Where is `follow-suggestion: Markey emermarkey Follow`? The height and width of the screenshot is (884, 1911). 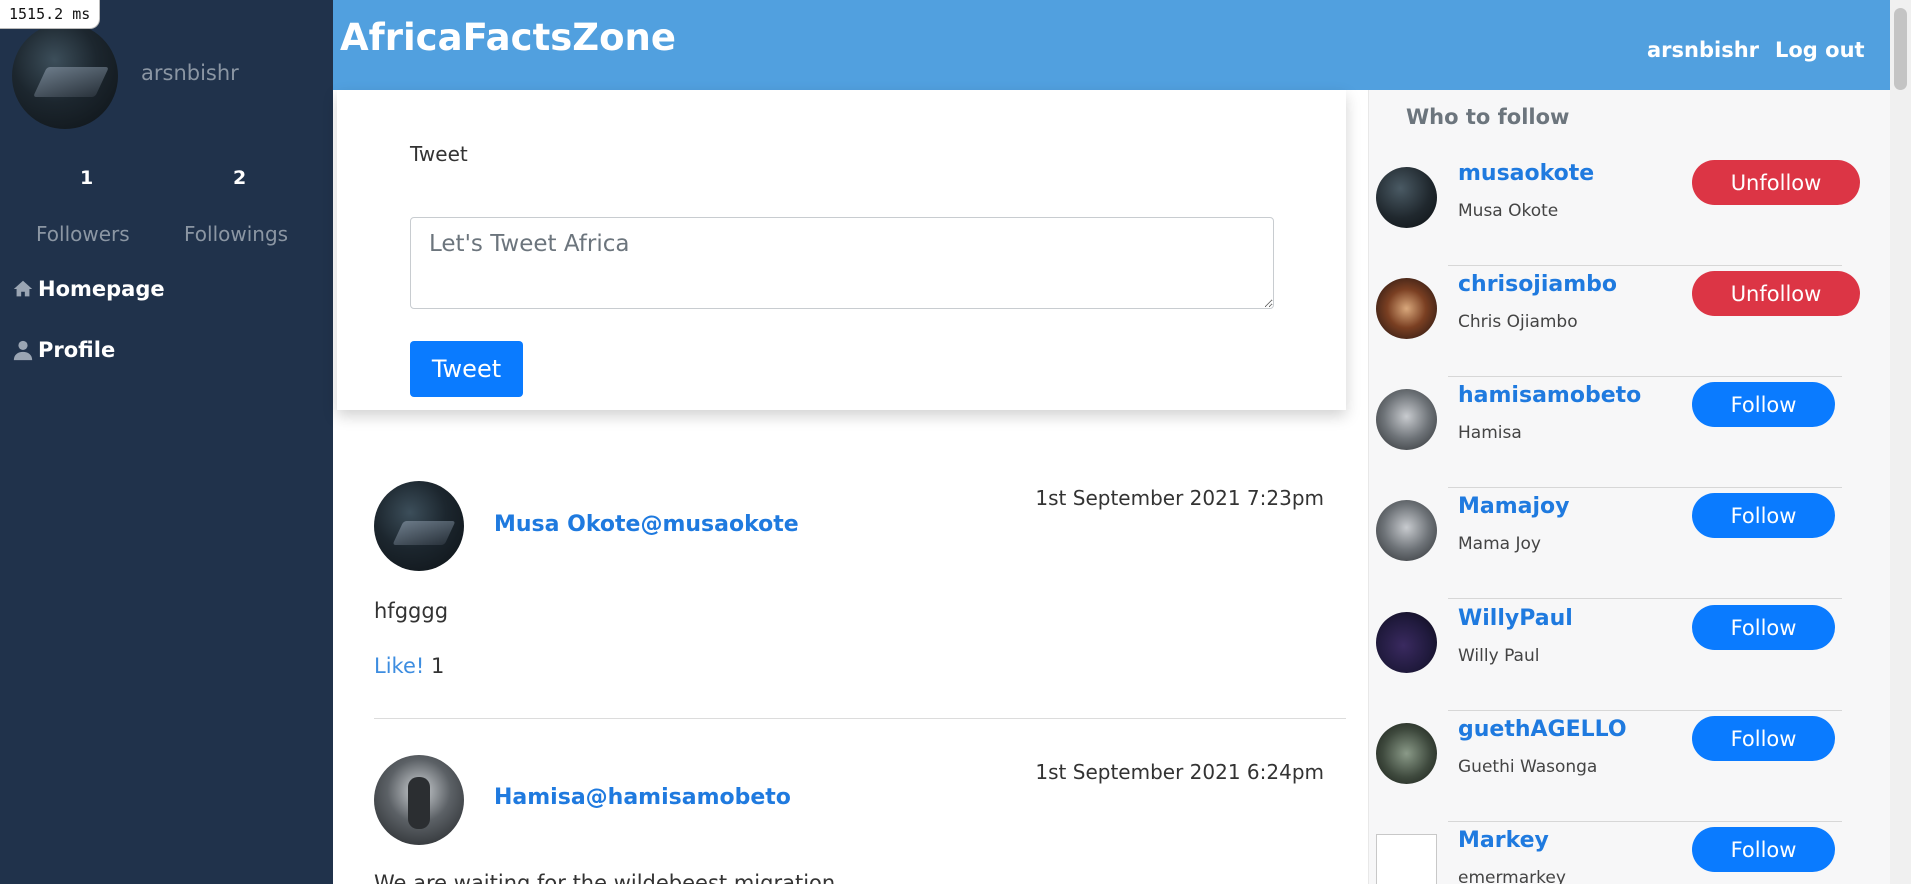 follow-suggestion: Markey emermarkey Follow is located at coordinates (1620, 853).